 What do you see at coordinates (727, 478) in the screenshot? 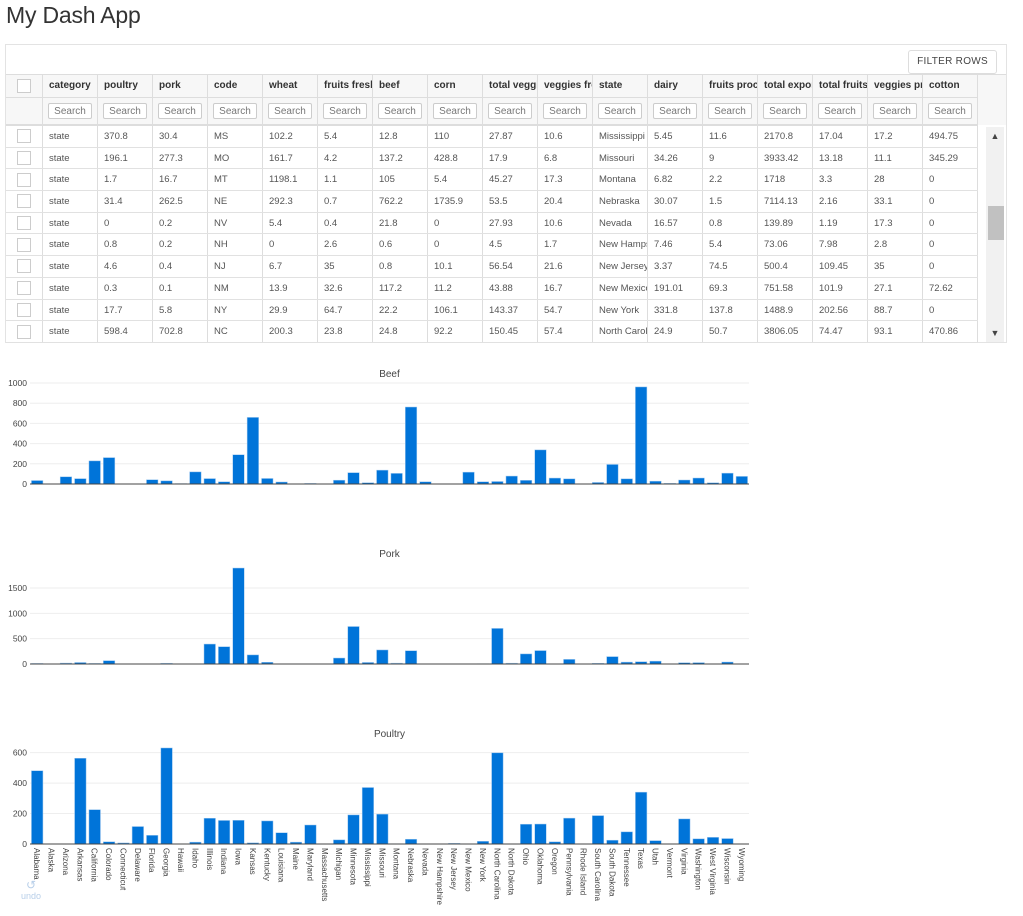
I see `bar-wisconsin` at bounding box center [727, 478].